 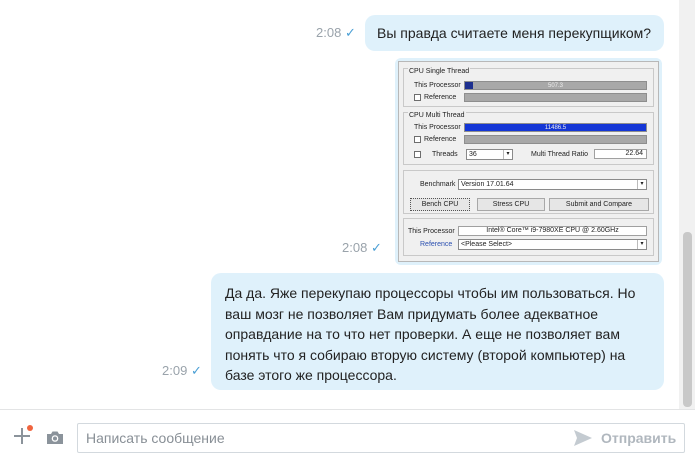 What do you see at coordinates (552, 244) in the screenshot?
I see `reference-select: <Please Select> ▾` at bounding box center [552, 244].